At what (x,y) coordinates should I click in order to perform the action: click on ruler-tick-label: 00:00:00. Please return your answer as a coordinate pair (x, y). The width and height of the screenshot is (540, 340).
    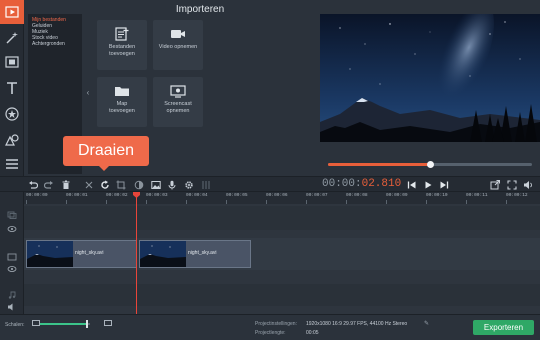
    Looking at the image, I should click on (37, 195).